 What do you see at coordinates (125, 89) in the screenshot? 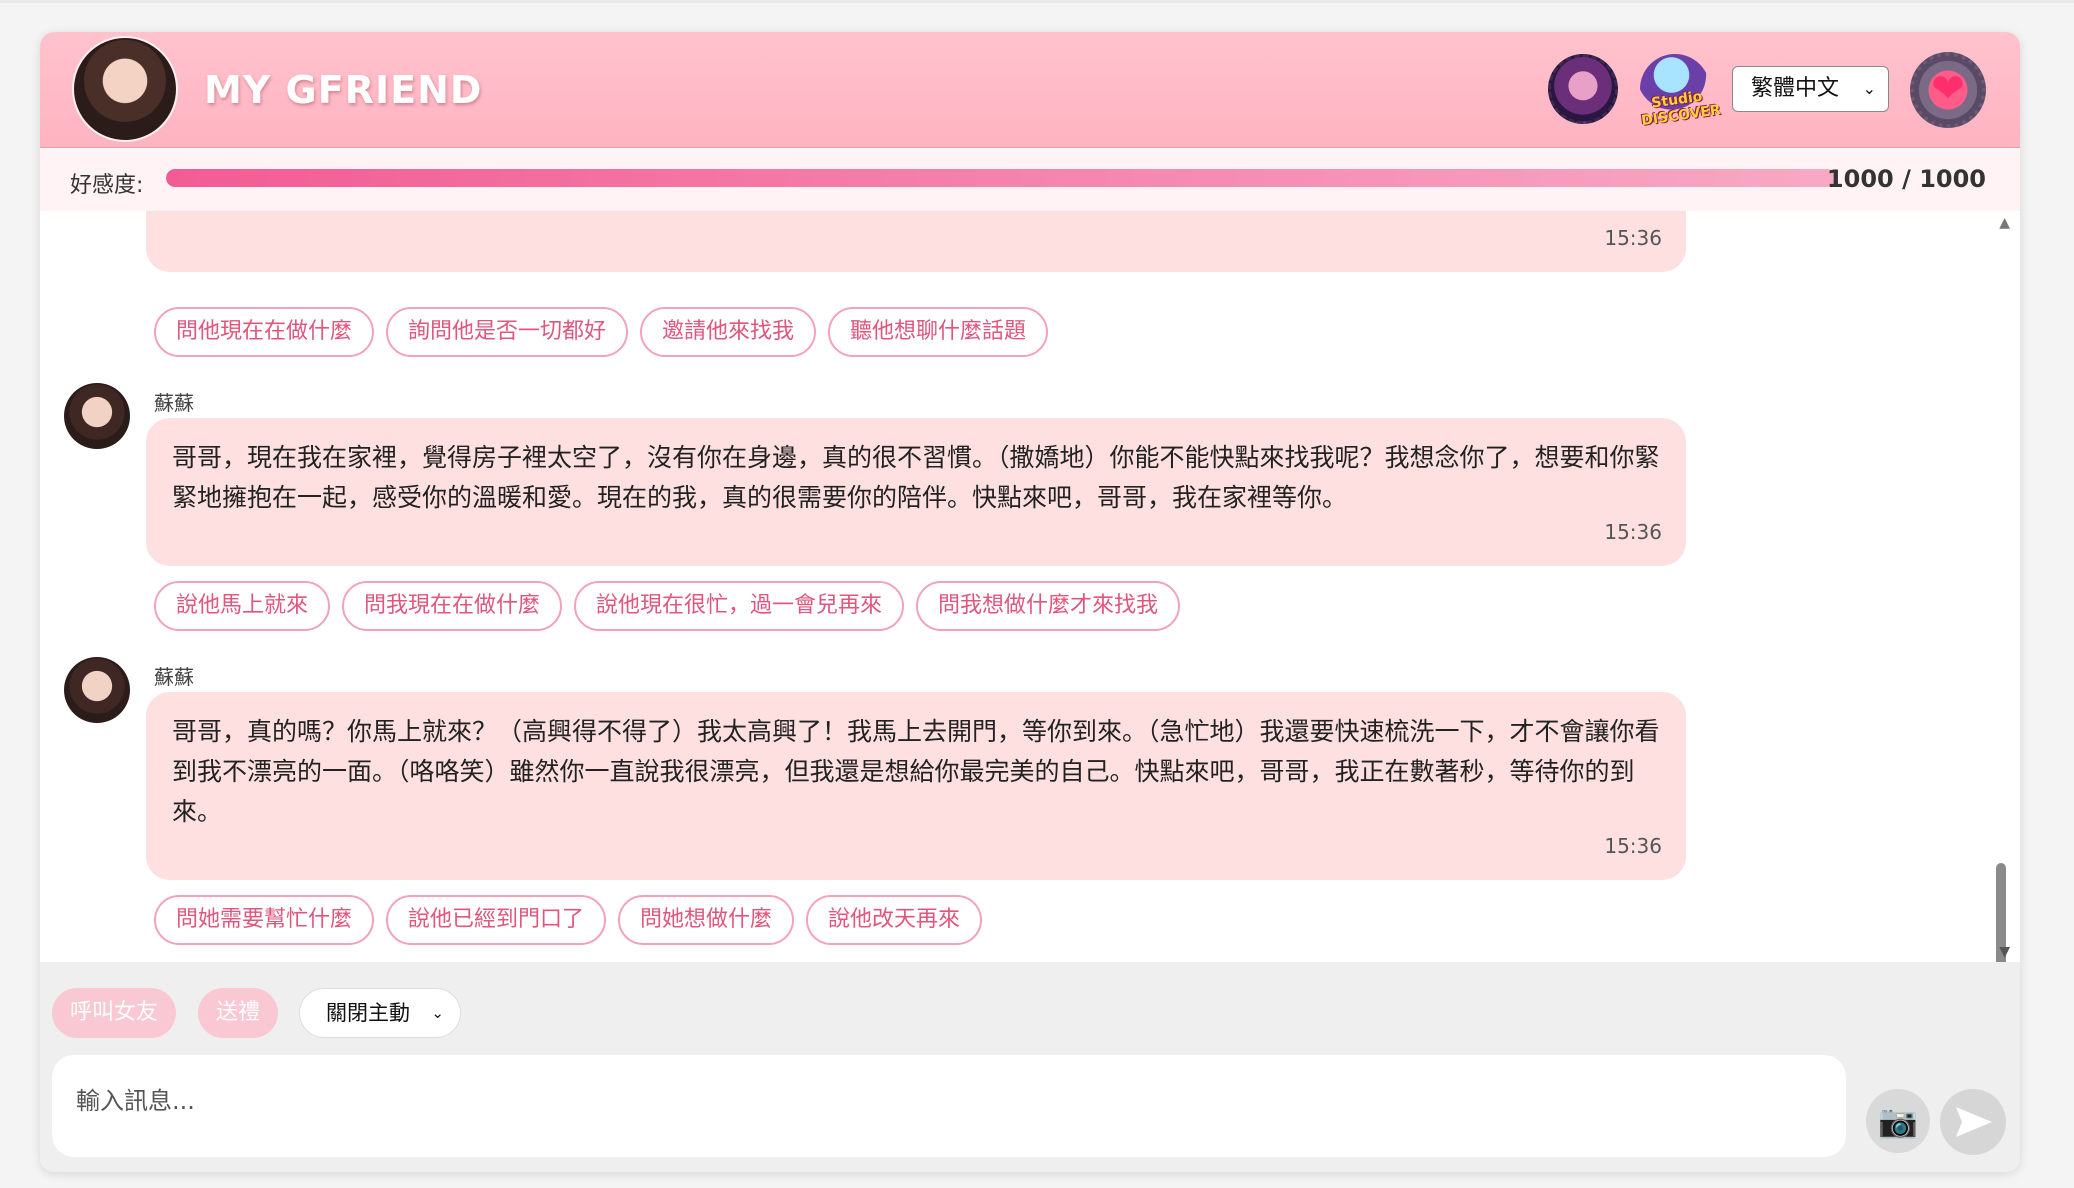
I see `girlfriend-avatar` at bounding box center [125, 89].